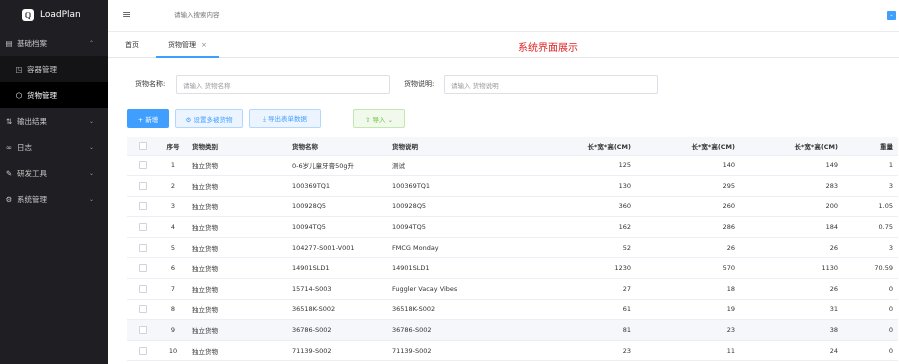 The height and width of the screenshot is (364, 899). Describe the element at coordinates (870, 207) in the screenshot. I see `table-cell: 1.05` at that location.